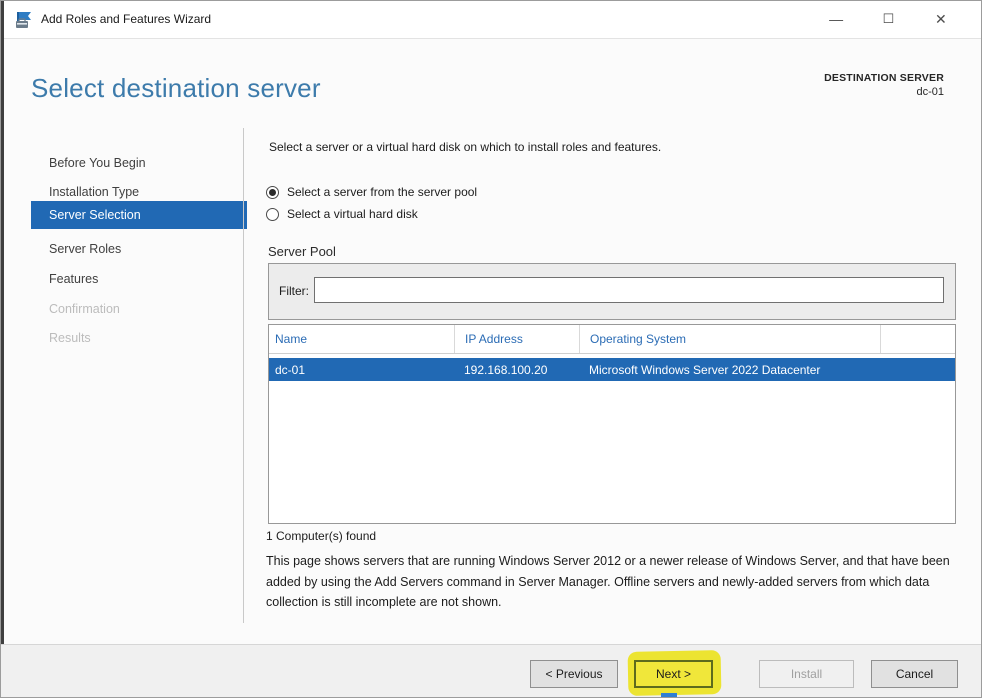 Image resolution: width=982 pixels, height=698 pixels. Describe the element at coordinates (506, 369) in the screenshot. I see `cell-ip-address: 192.168.100.20` at that location.